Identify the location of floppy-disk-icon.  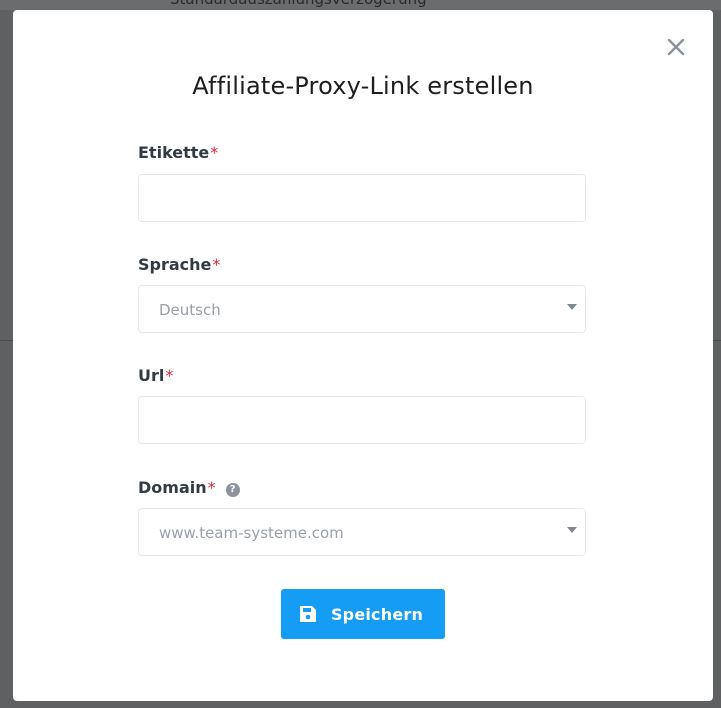
(307, 614).